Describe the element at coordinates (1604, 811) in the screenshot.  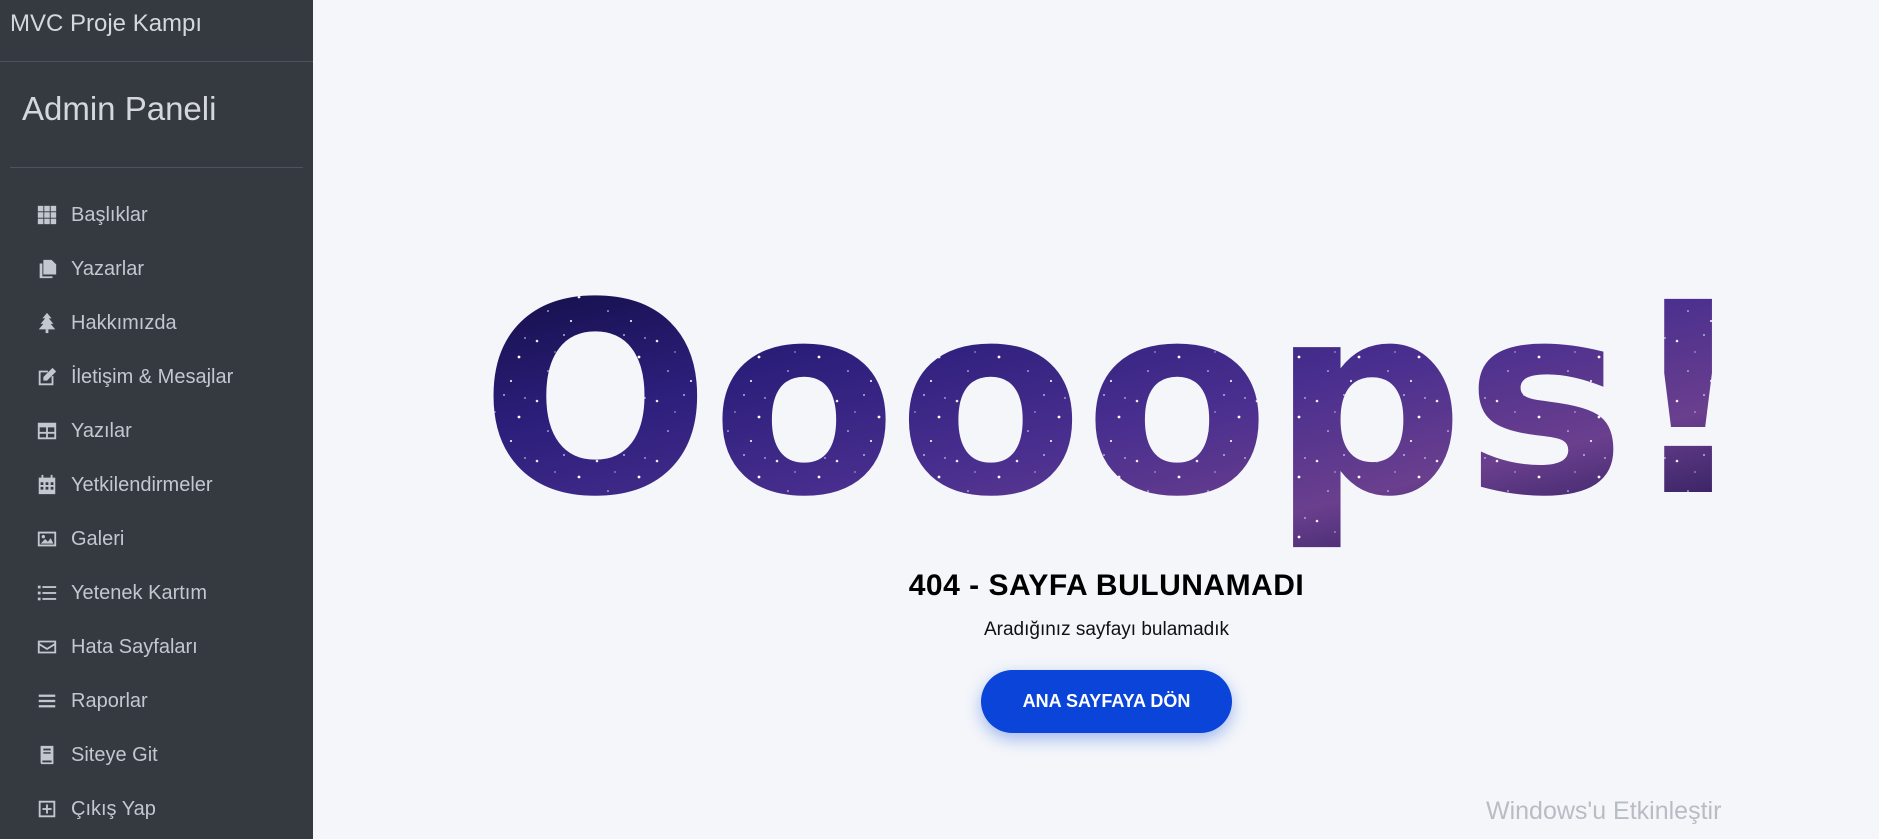
I see `windows-activation-watermark: Windows'u Etkinleştir` at that location.